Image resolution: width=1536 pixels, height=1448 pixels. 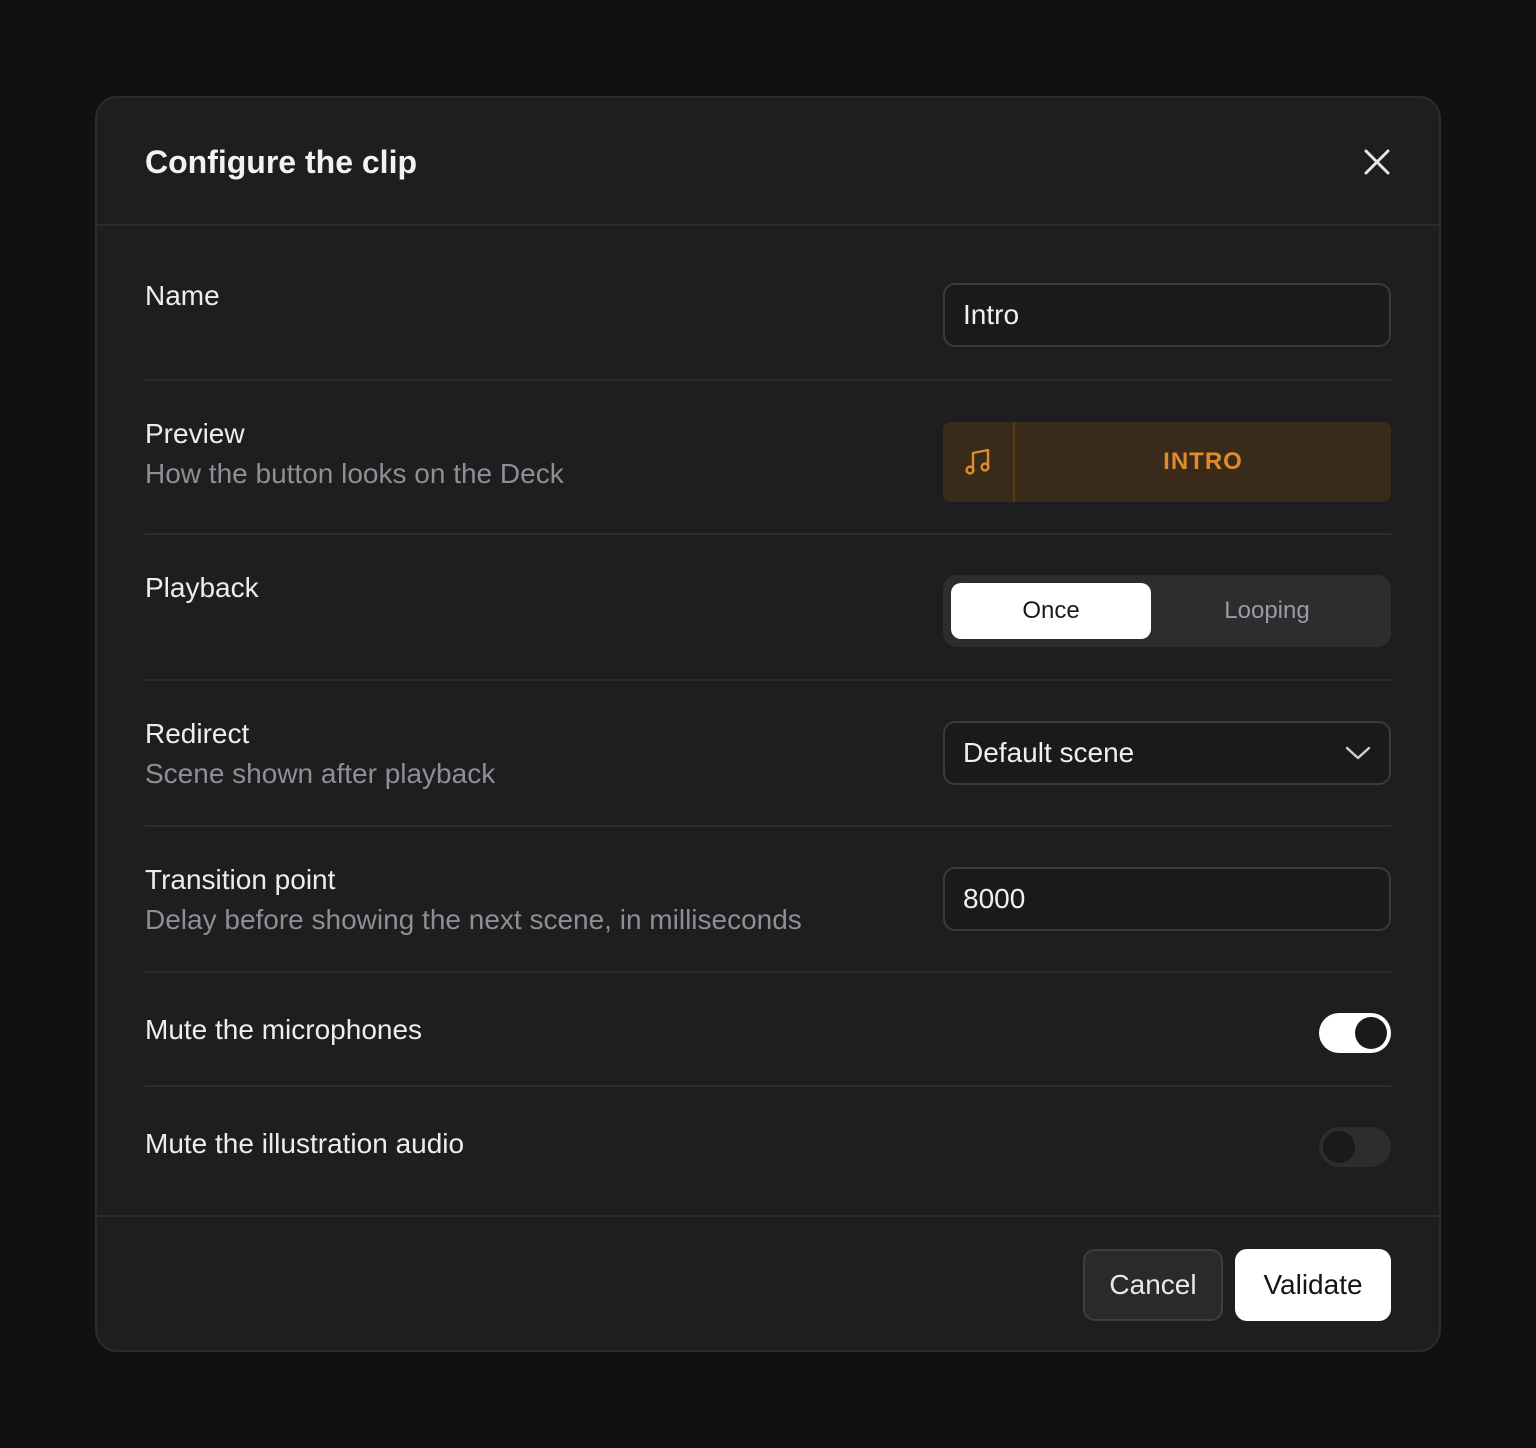 What do you see at coordinates (768, 1147) in the screenshot?
I see `mute-illustration-row: Mute the illustration audio` at bounding box center [768, 1147].